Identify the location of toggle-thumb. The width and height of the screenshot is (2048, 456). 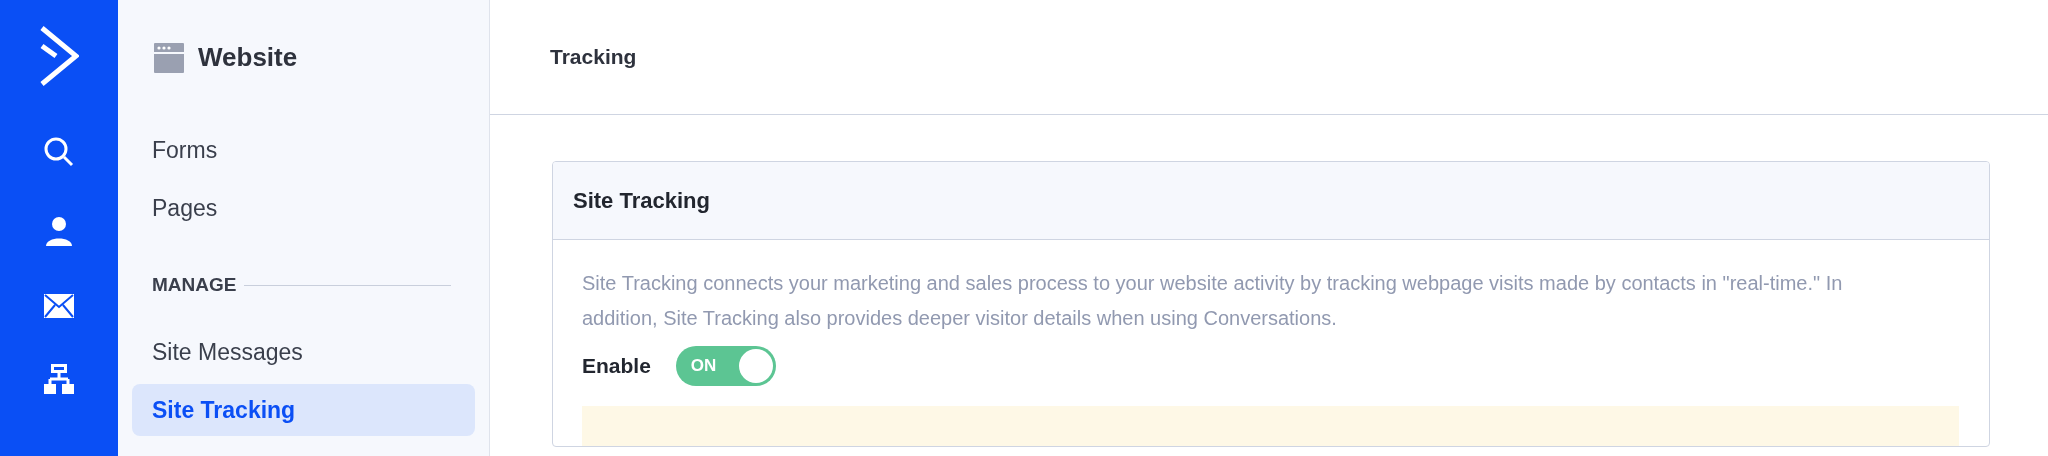
(755, 366).